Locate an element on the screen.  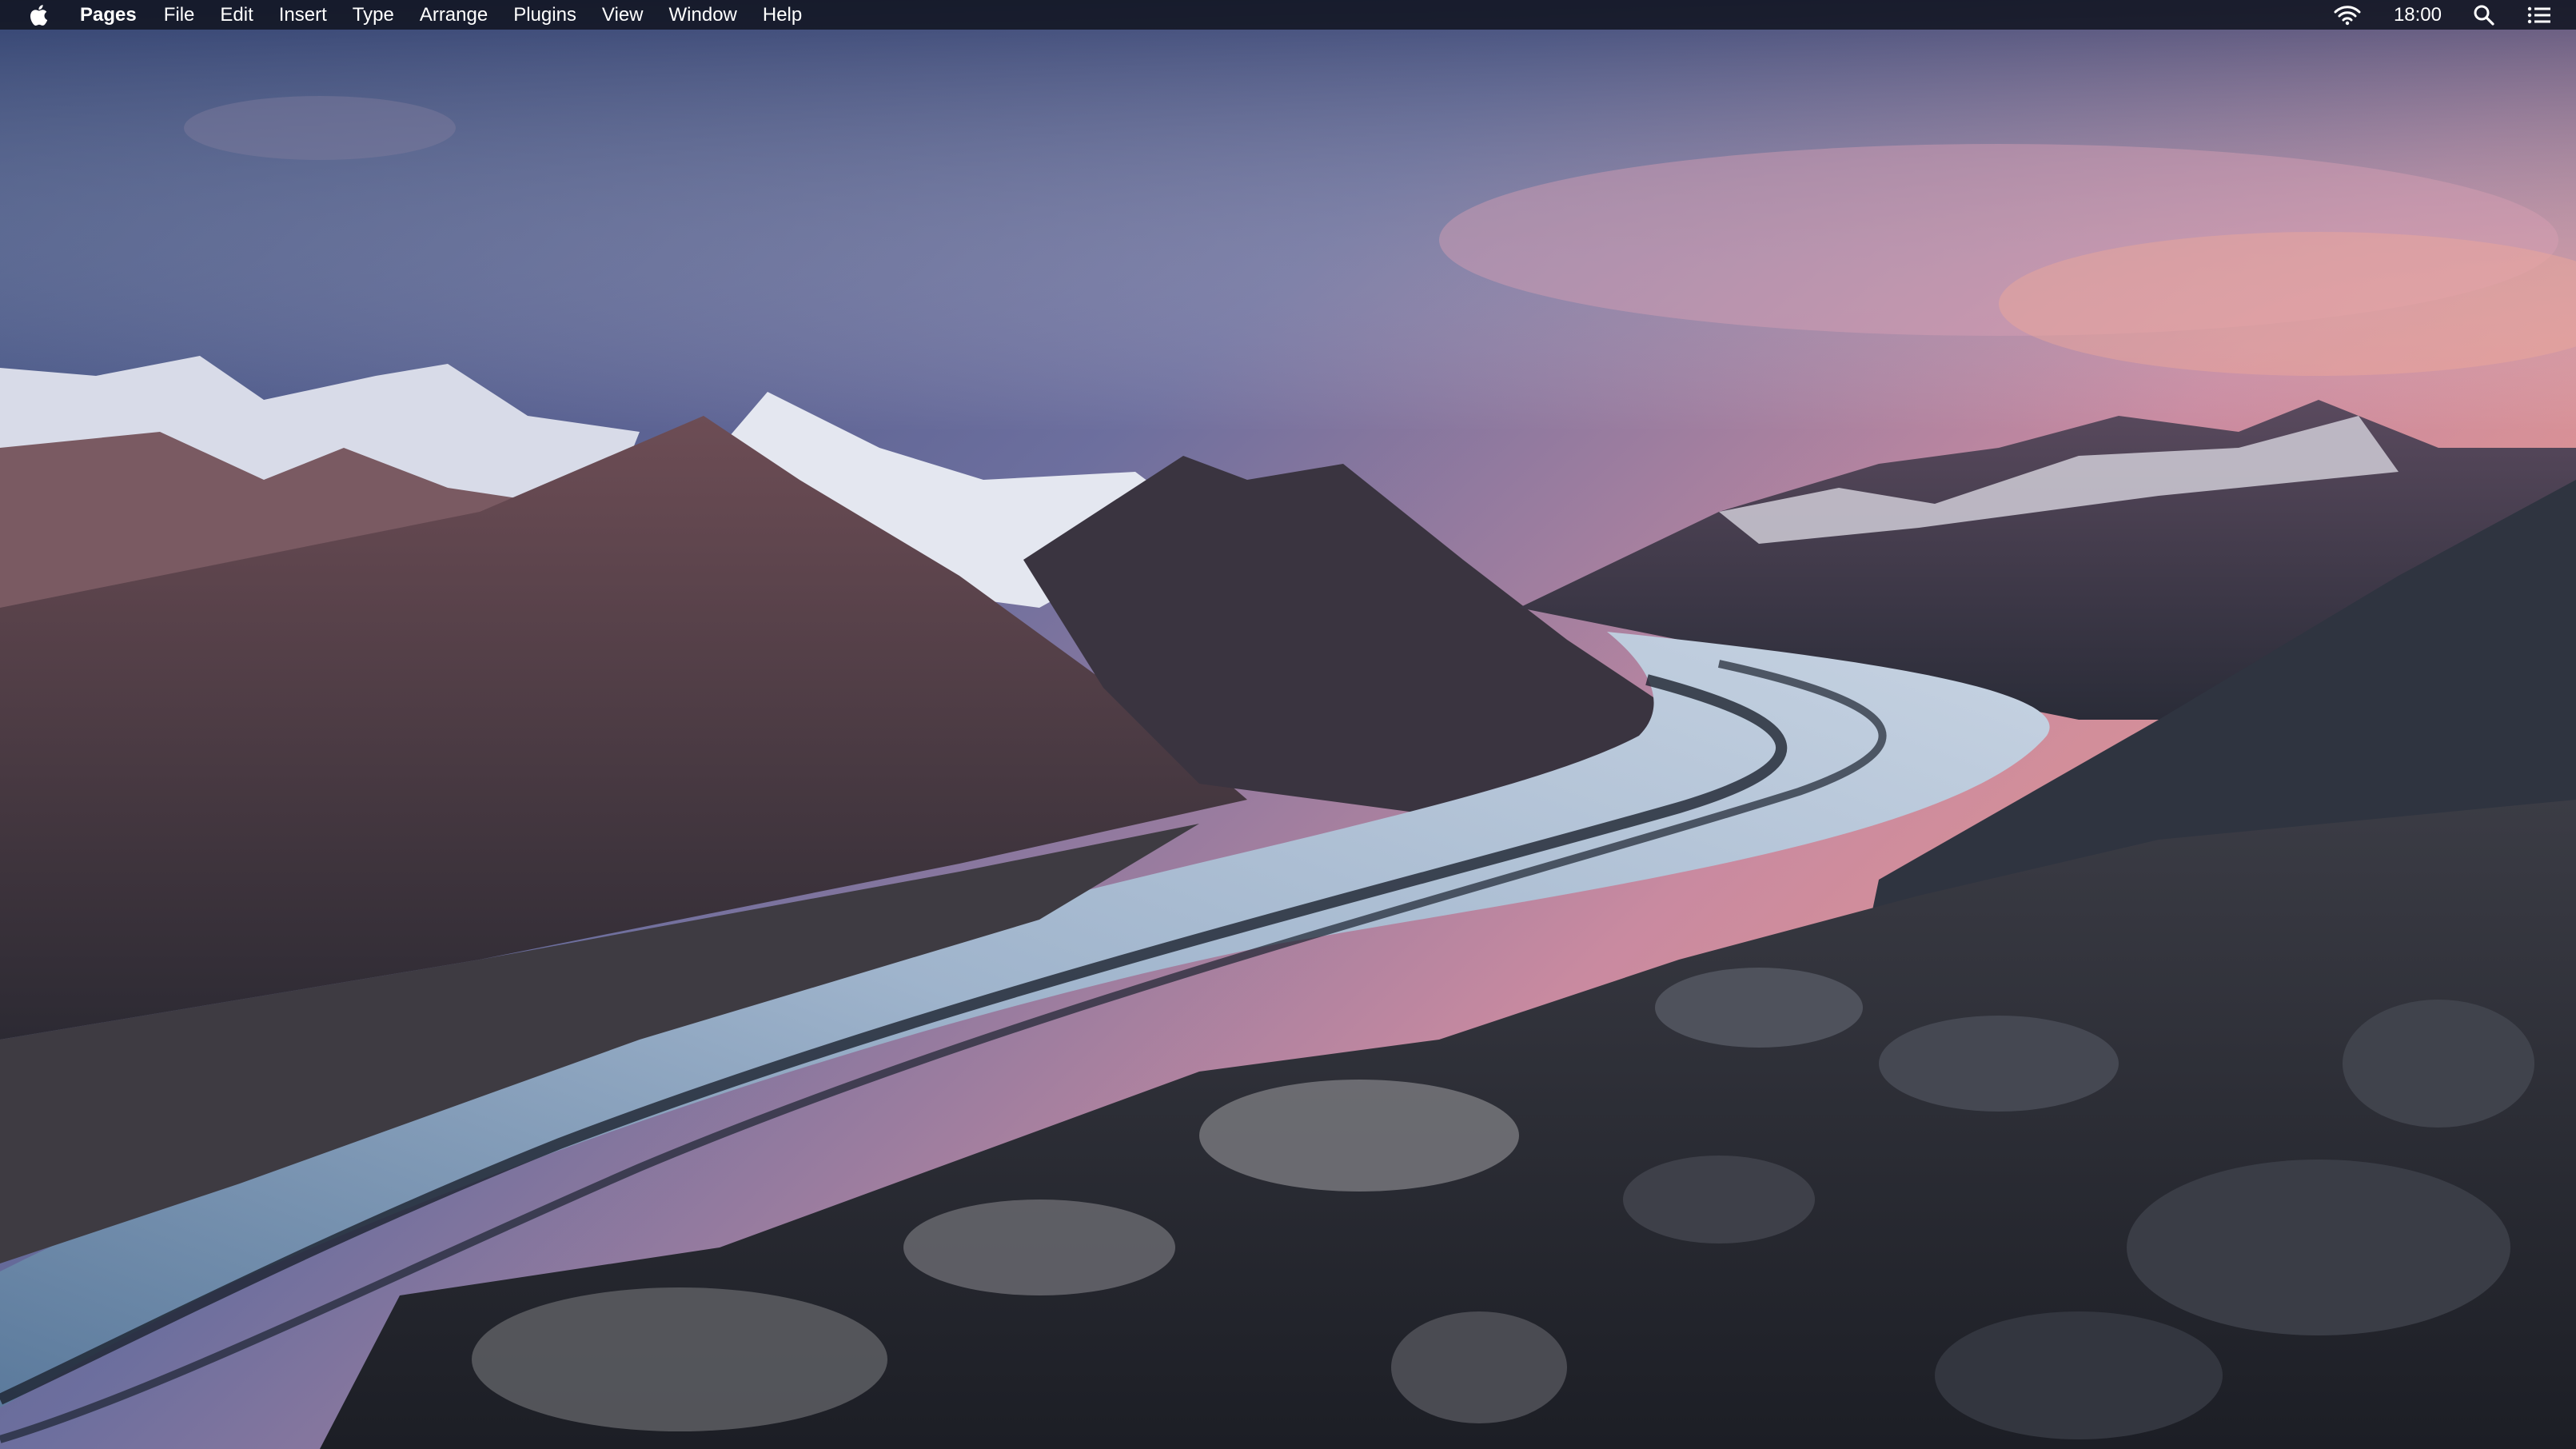
menu-window: Window is located at coordinates (703, 15).